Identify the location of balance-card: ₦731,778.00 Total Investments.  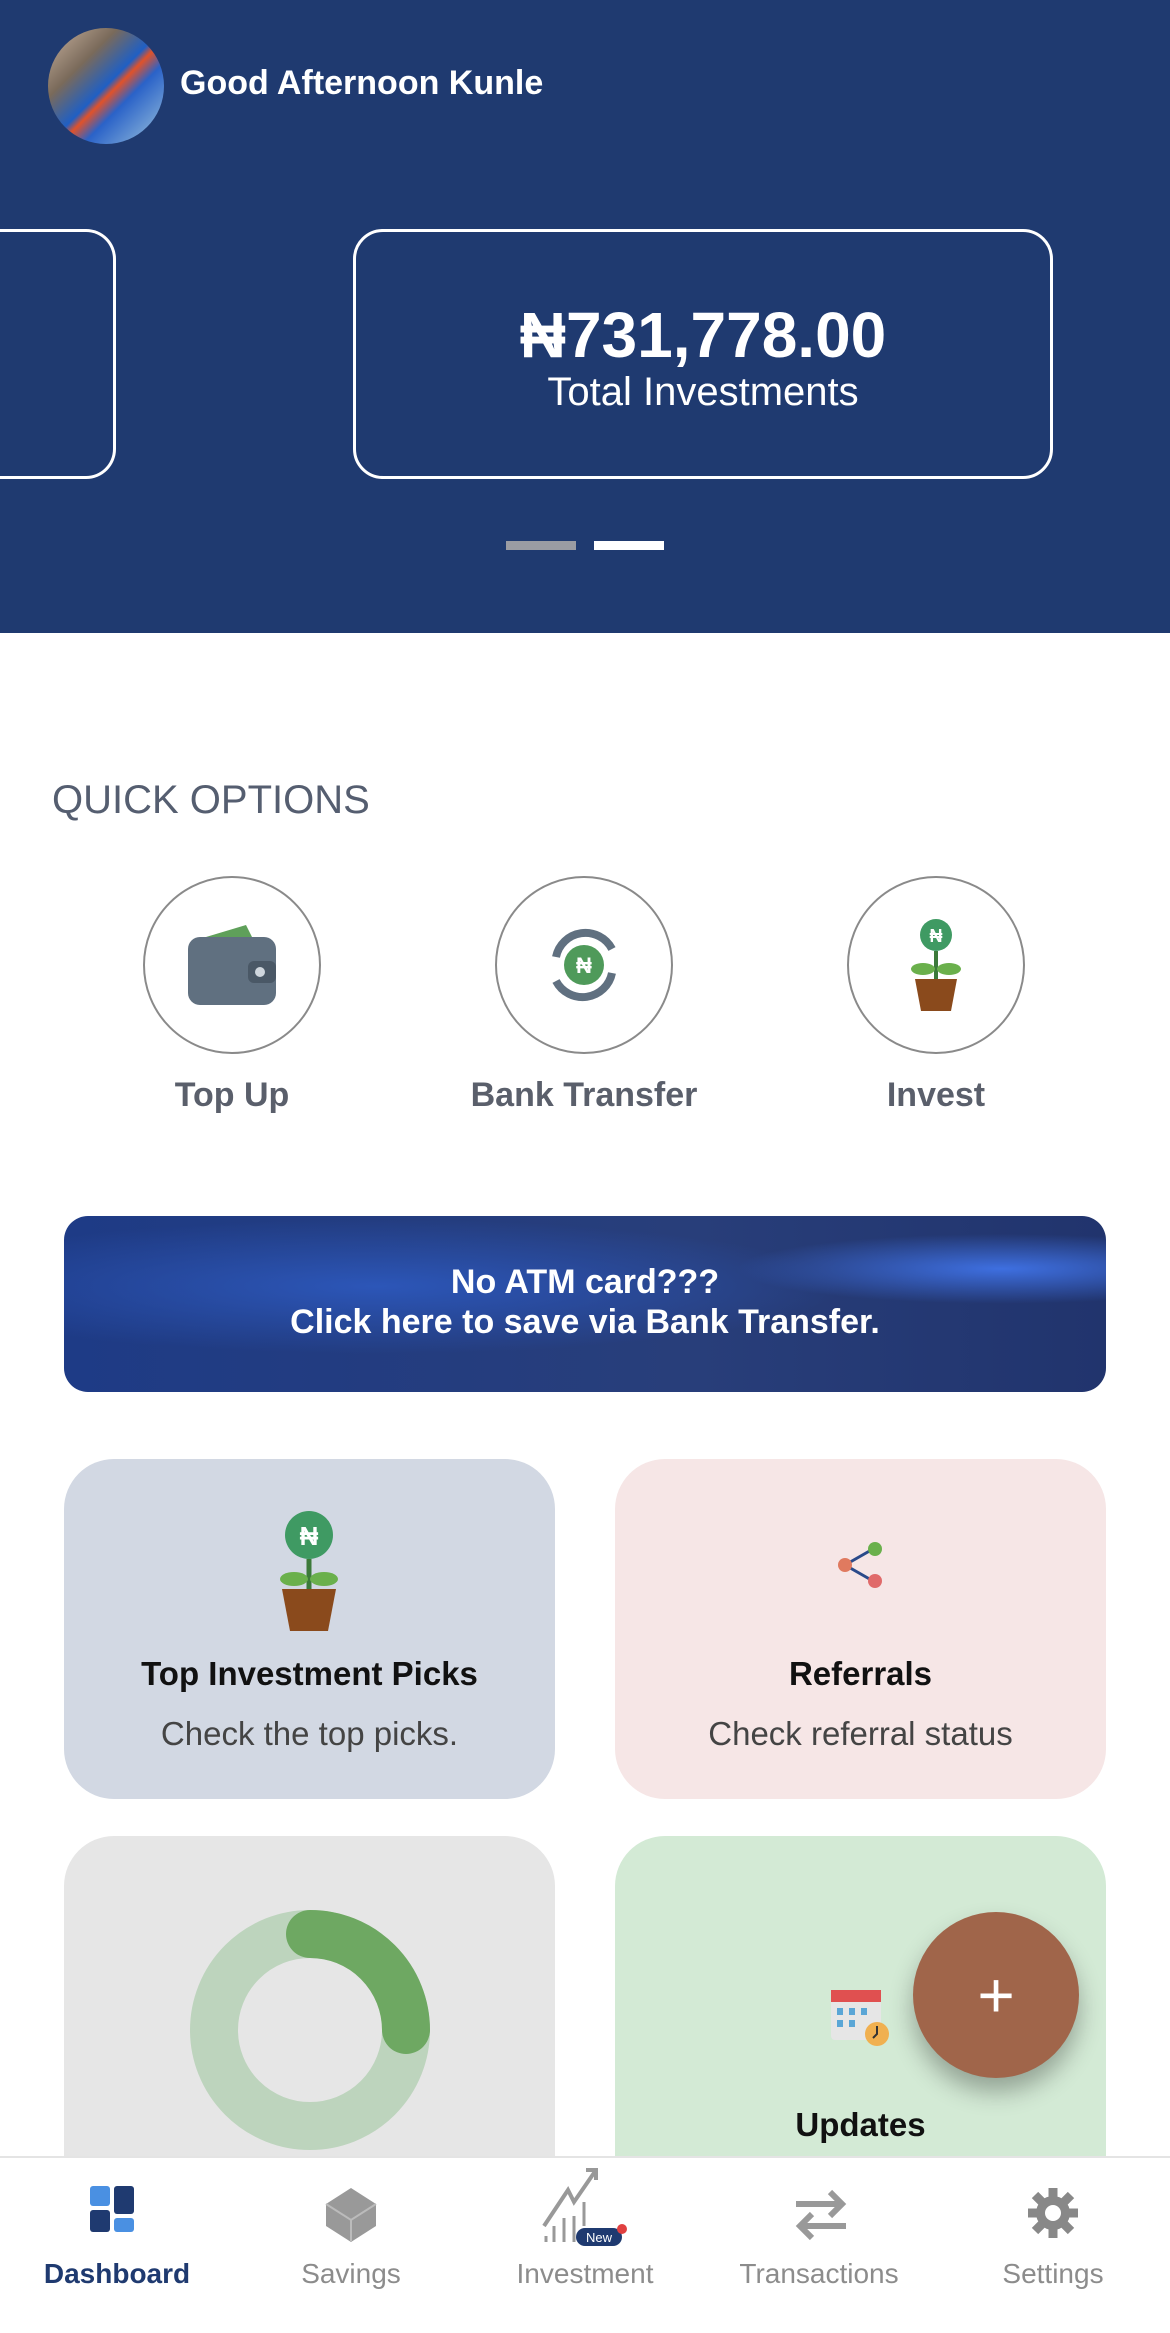
(703, 354).